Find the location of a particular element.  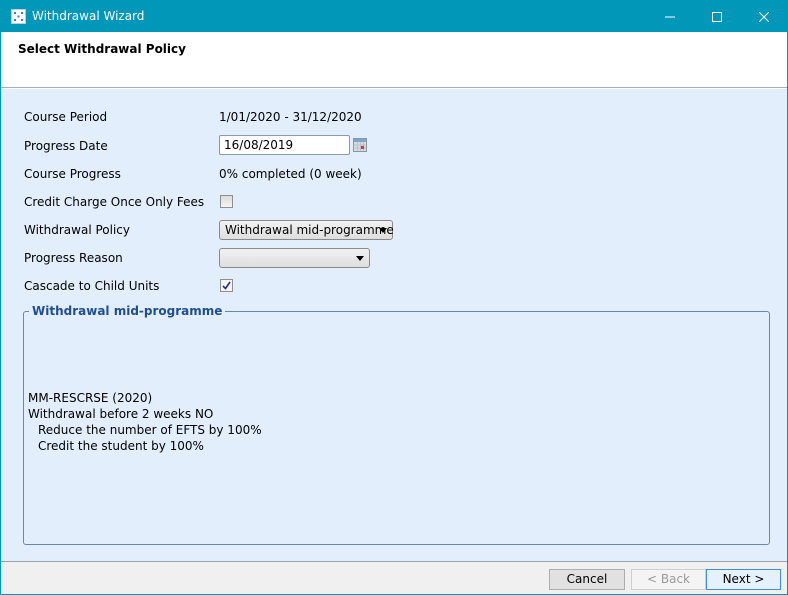

page-title: Select Withdrawal Policy is located at coordinates (102, 49).